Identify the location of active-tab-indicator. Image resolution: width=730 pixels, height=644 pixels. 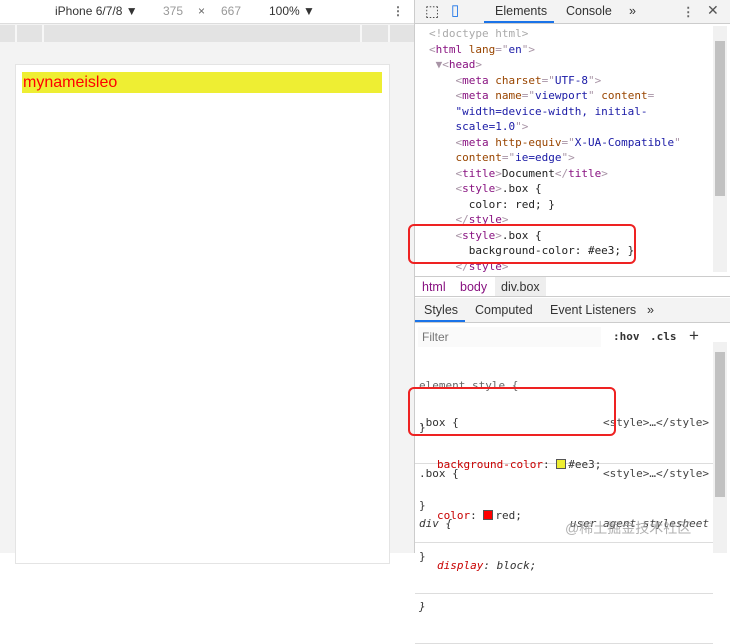
(440, 321).